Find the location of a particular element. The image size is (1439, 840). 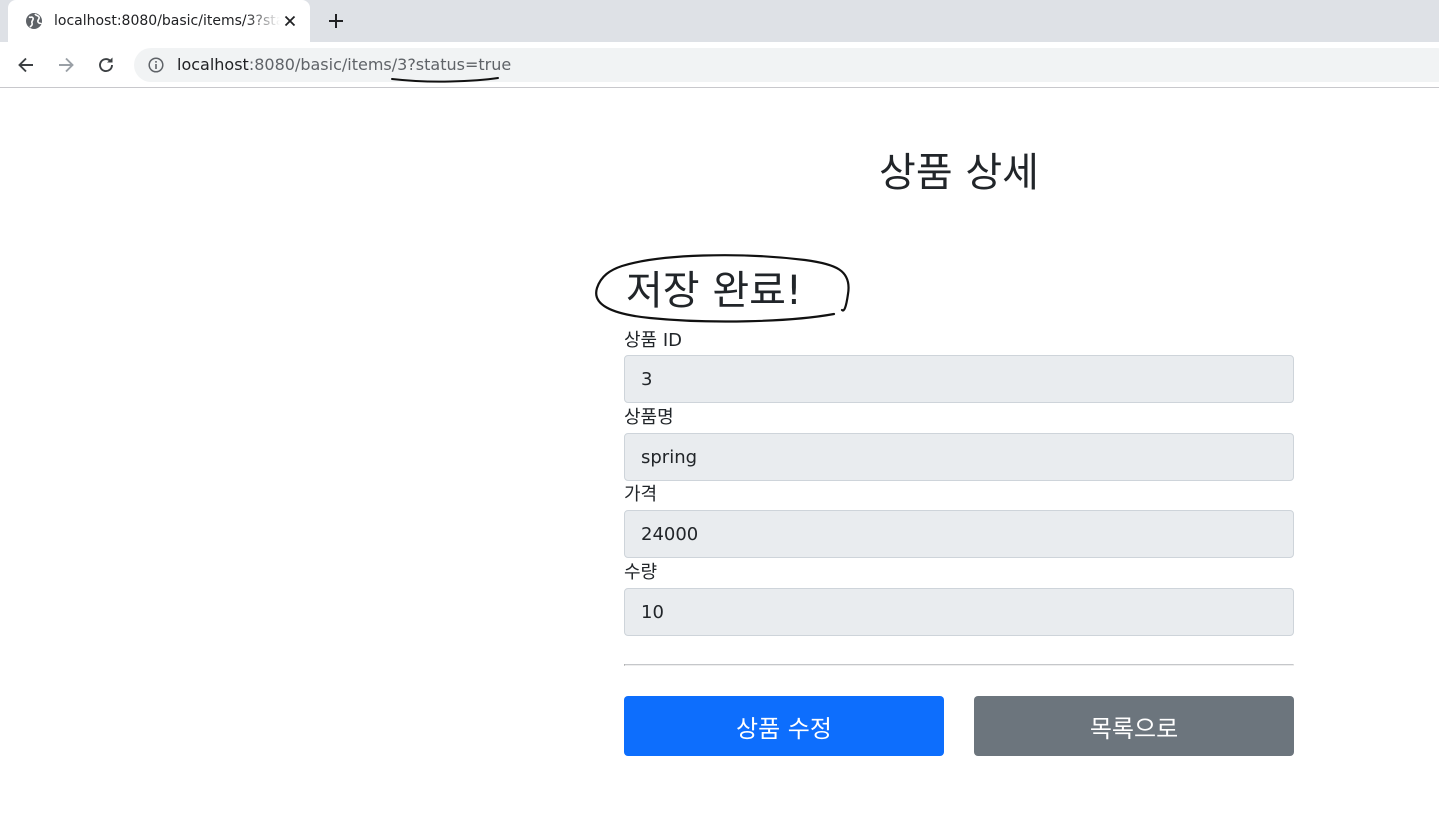

globe-icon is located at coordinates (34, 21).